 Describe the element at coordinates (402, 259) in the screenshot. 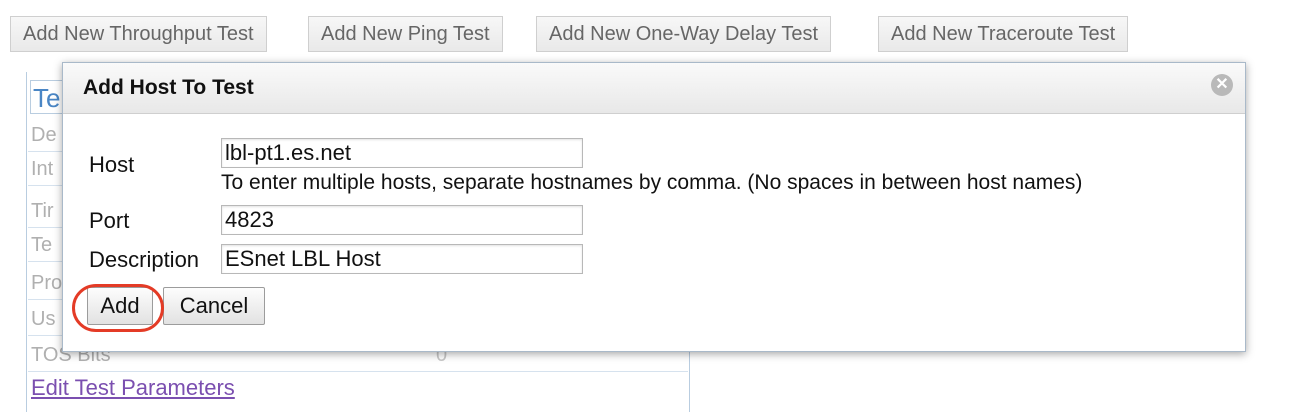

I see `description-input: ESnet LBL Host` at that location.